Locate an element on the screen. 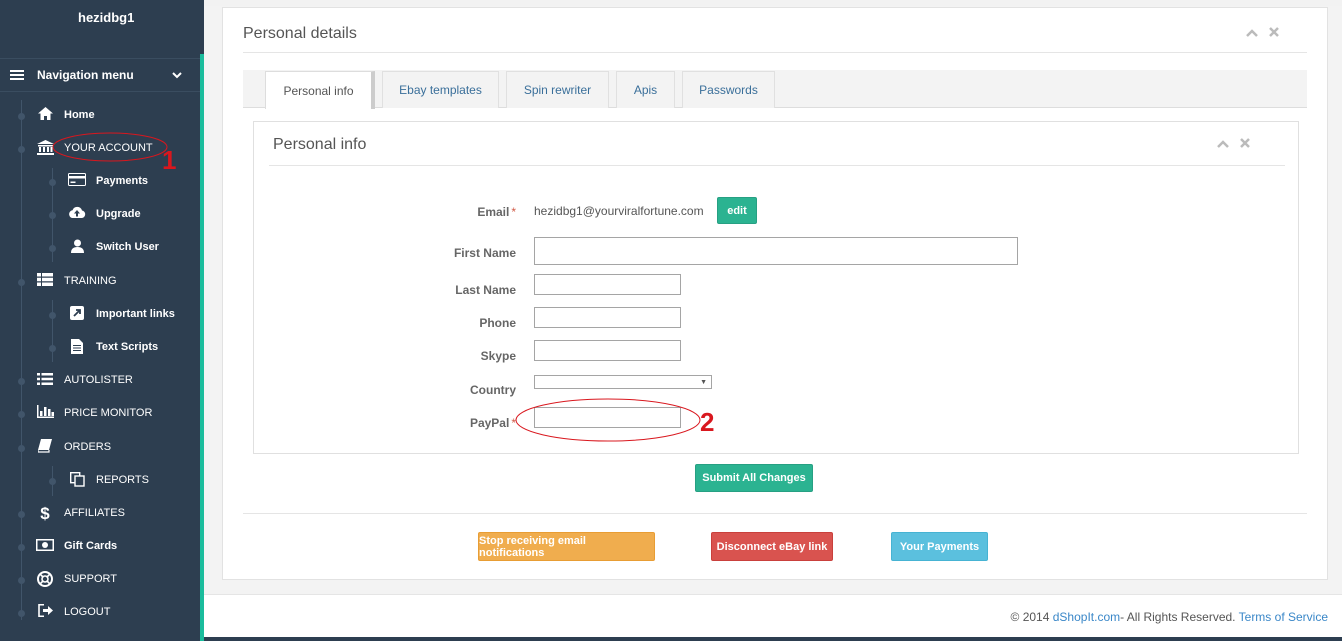 This screenshot has width=1342, height=641. nav-item-label: Text Scripts is located at coordinates (127, 347).